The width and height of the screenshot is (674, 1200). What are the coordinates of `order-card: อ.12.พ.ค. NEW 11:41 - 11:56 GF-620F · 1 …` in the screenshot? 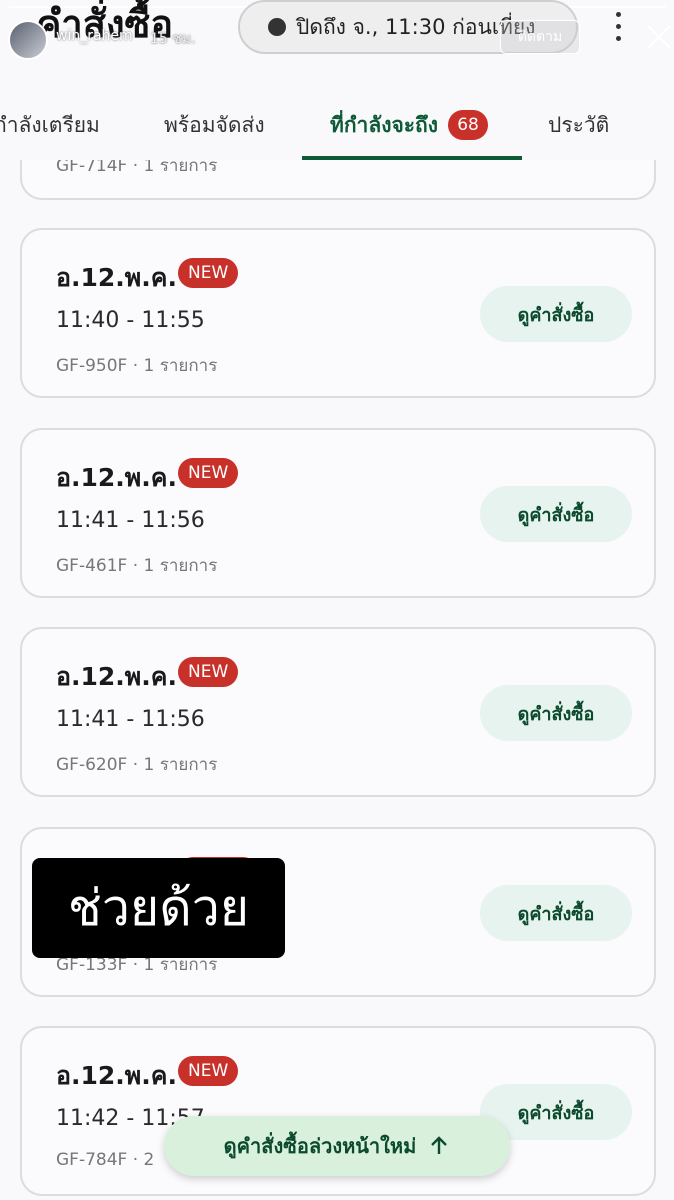 It's located at (338, 712).